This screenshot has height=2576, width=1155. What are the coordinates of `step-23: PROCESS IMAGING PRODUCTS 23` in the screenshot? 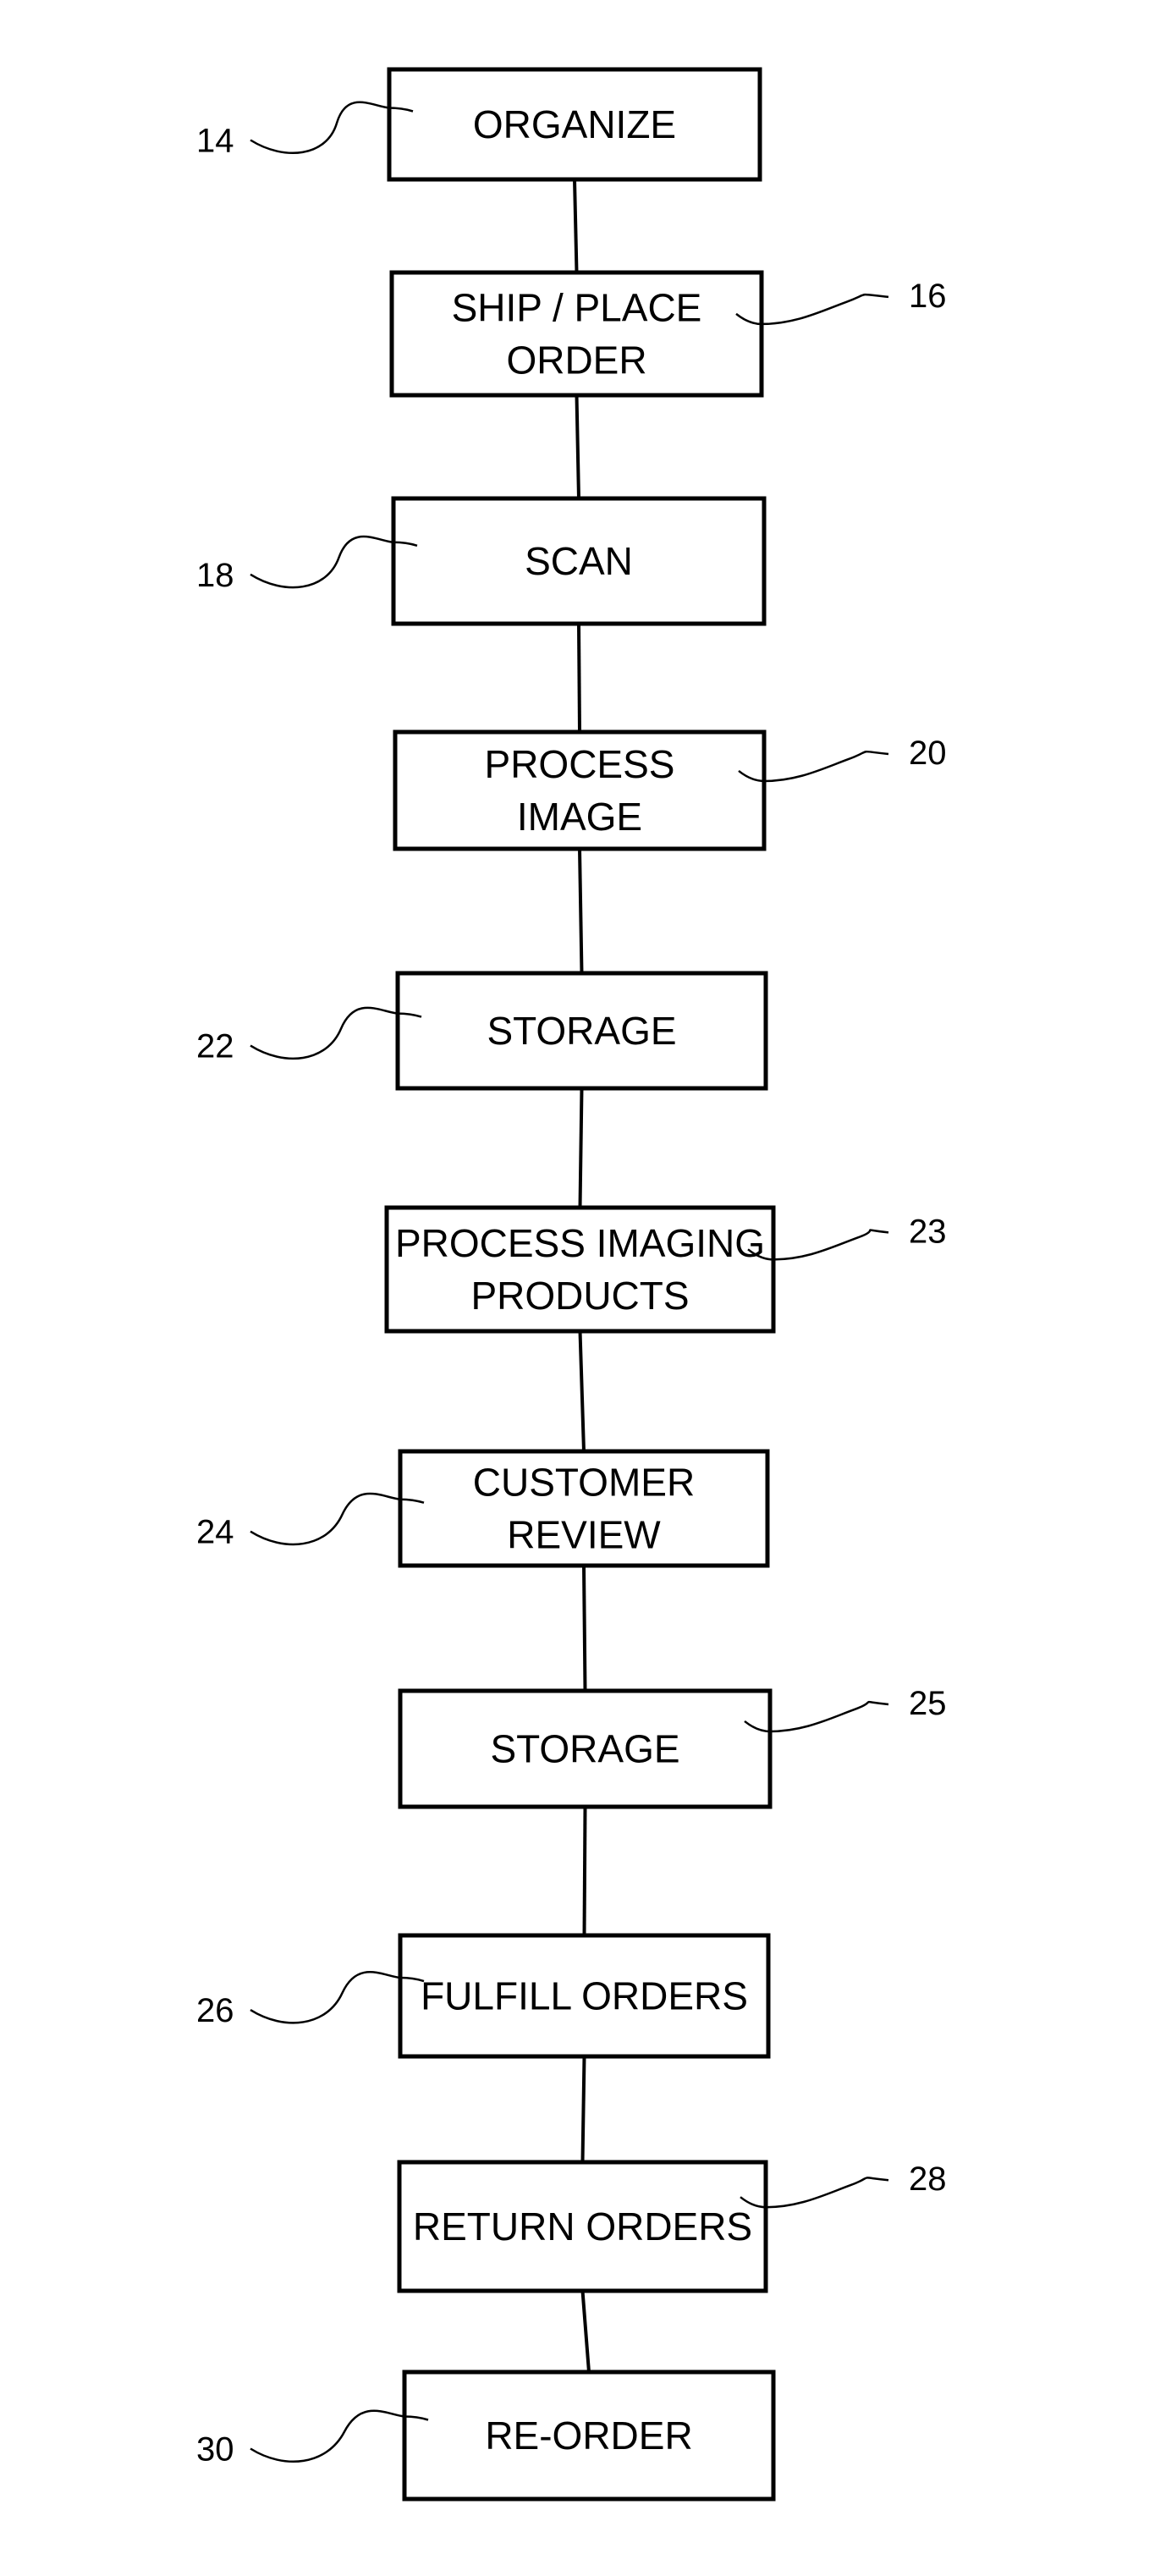 It's located at (665, 1269).